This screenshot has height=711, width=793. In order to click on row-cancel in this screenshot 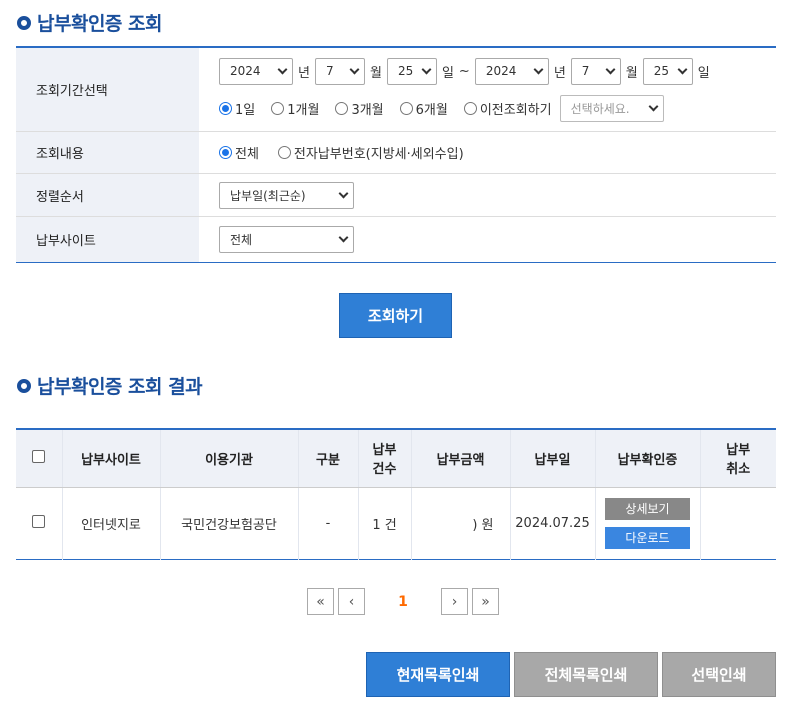, I will do `click(738, 523)`.